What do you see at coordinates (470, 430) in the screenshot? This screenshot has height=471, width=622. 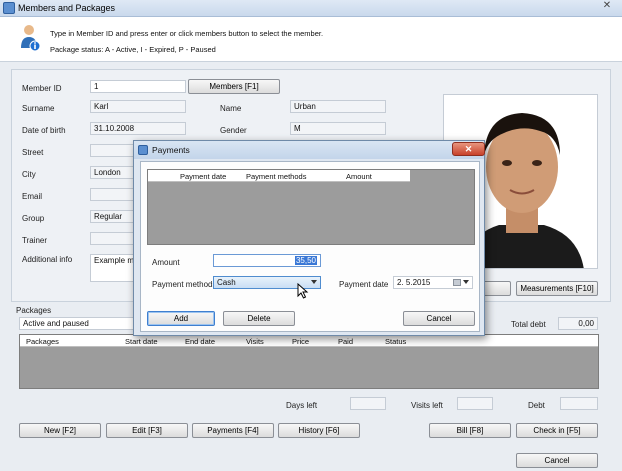 I see `bill-button: Bill [F8]` at bounding box center [470, 430].